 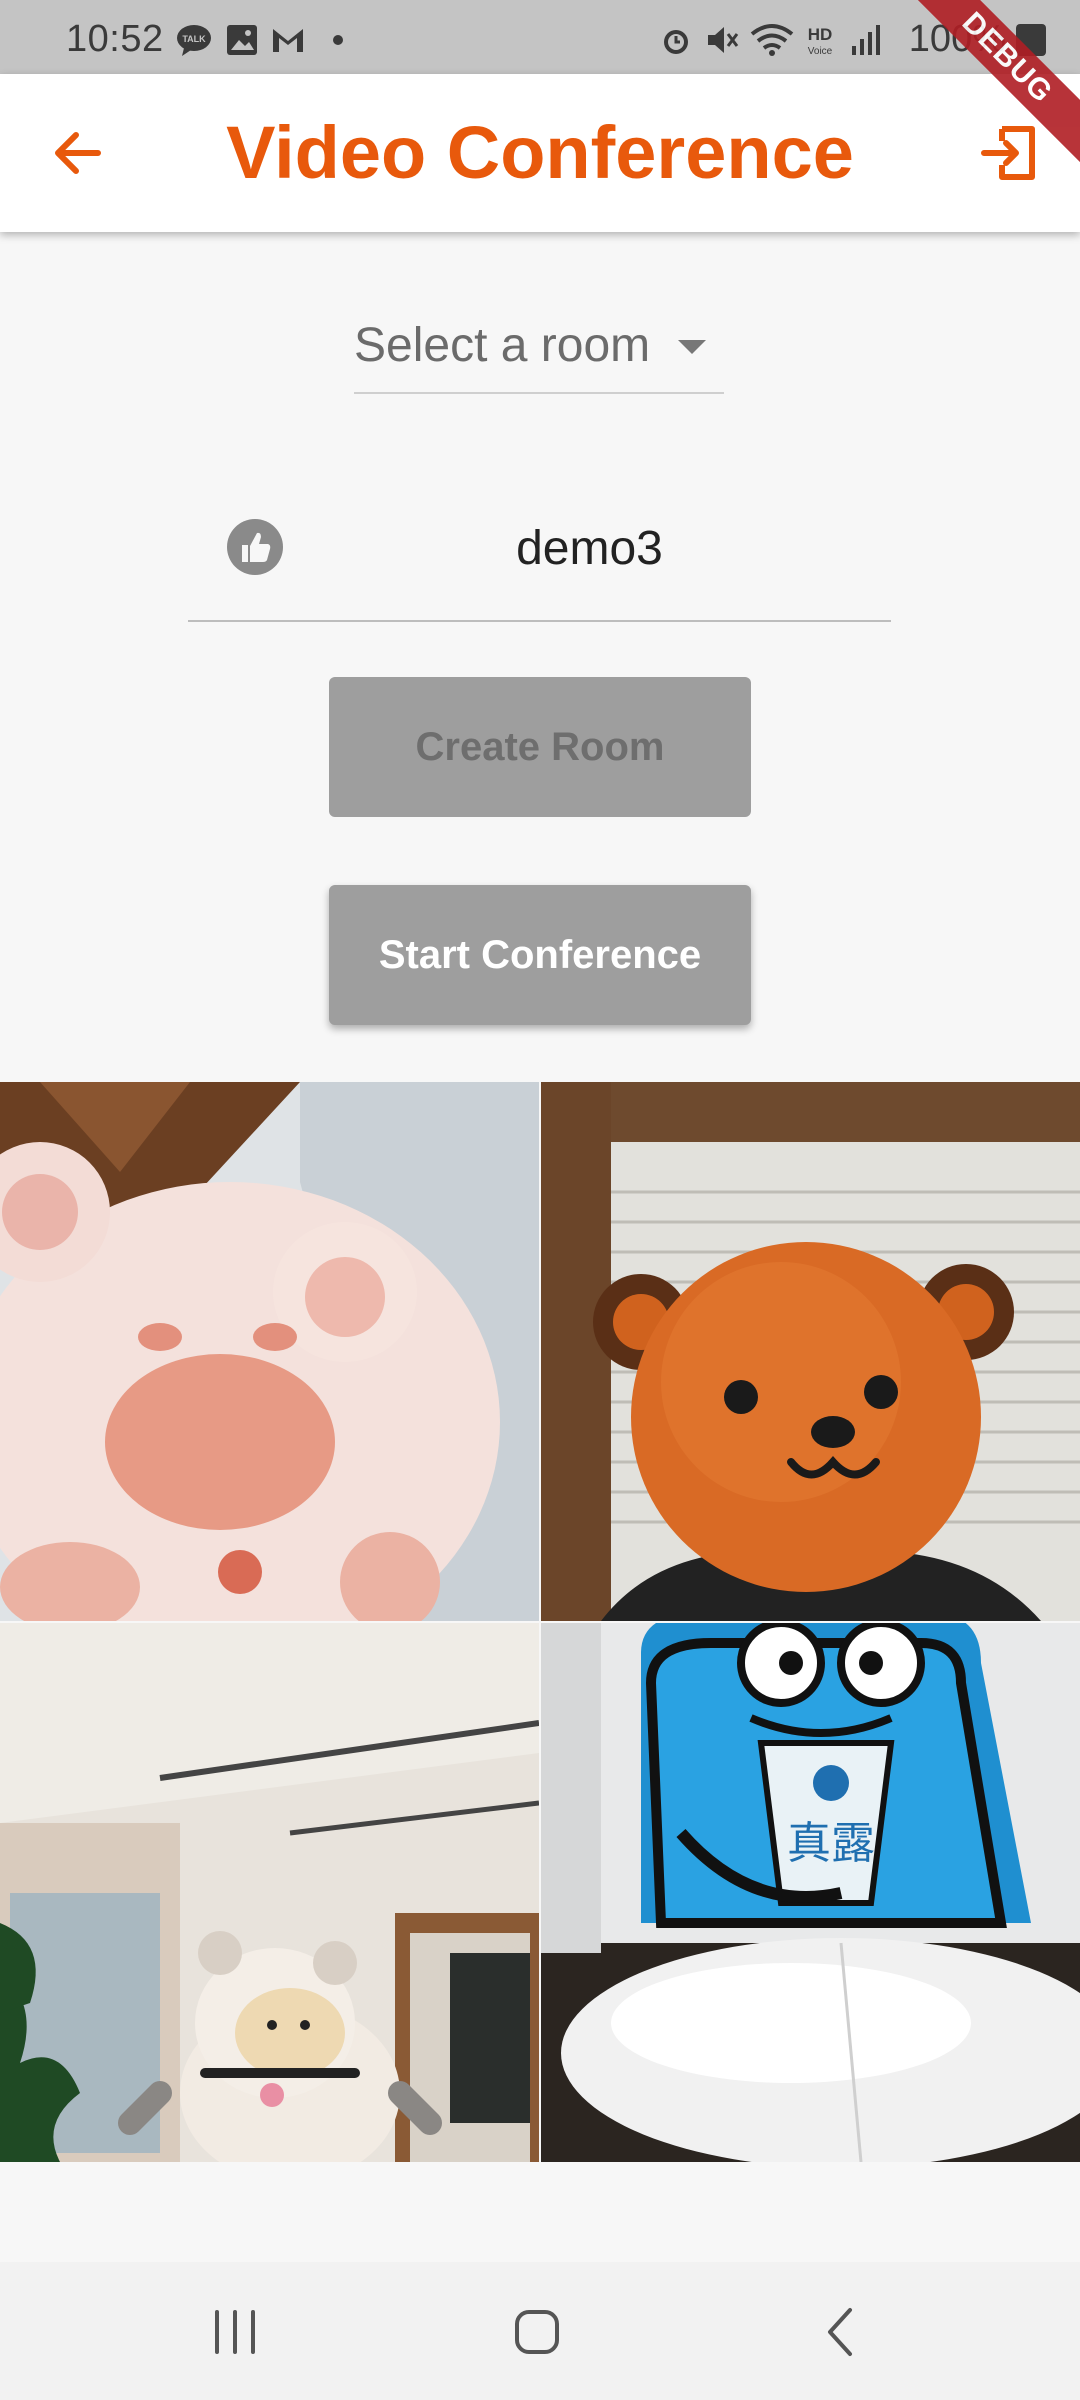 I want to click on back-icon, so click(x=840, y=2332).